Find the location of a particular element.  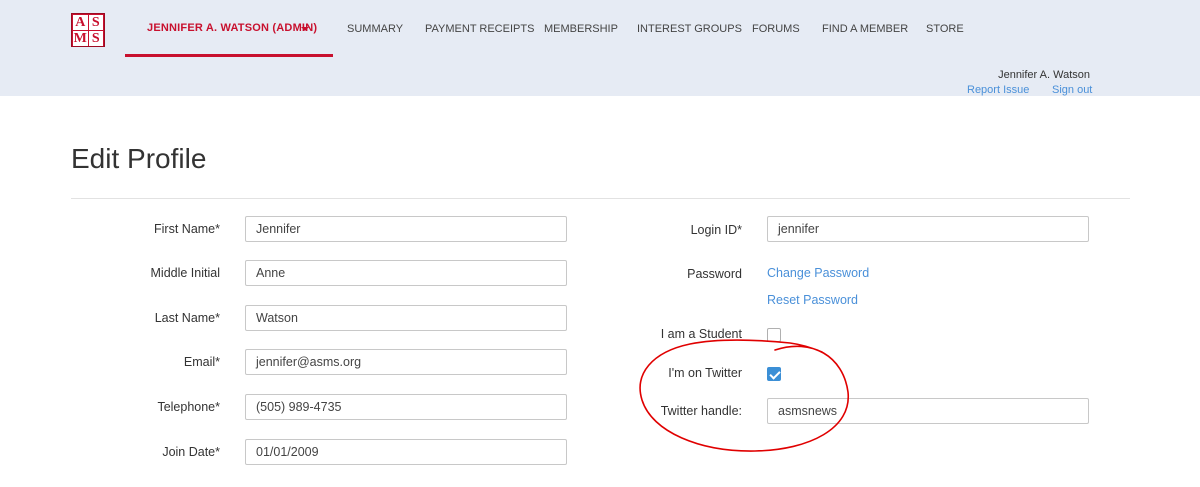

student-checkbox is located at coordinates (774, 335).